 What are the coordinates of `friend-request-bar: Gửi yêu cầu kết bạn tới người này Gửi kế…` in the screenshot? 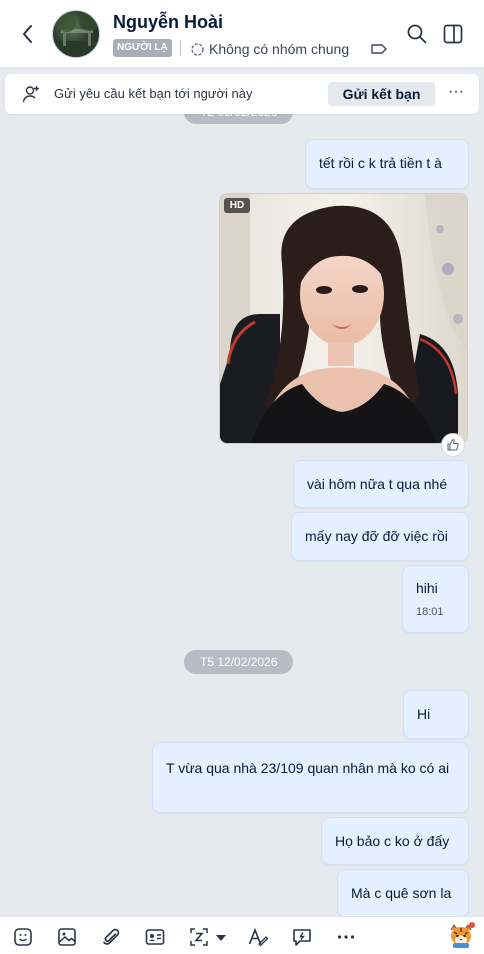 It's located at (242, 94).